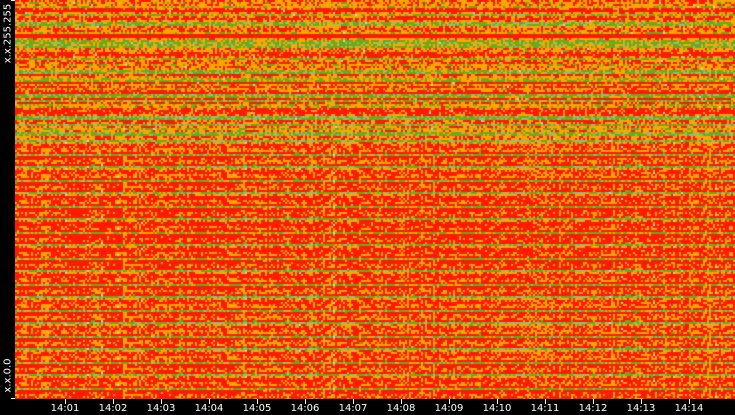  What do you see at coordinates (257, 408) in the screenshot?
I see `x-tick-label: 14:05` at bounding box center [257, 408].